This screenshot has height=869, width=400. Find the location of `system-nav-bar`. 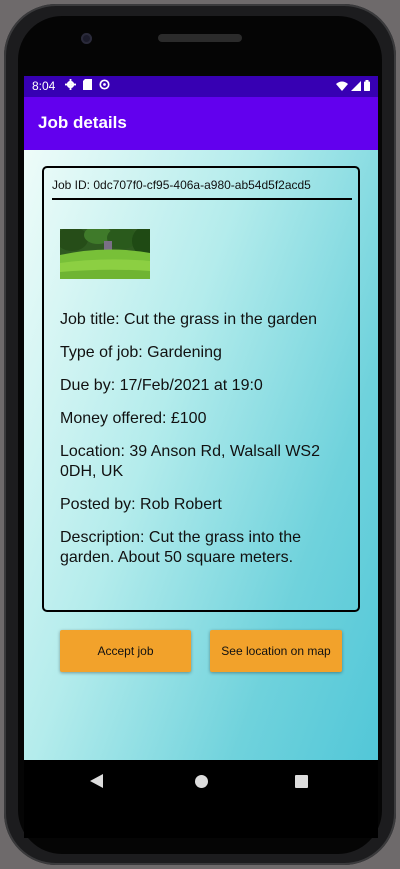

system-nav-bar is located at coordinates (201, 799).